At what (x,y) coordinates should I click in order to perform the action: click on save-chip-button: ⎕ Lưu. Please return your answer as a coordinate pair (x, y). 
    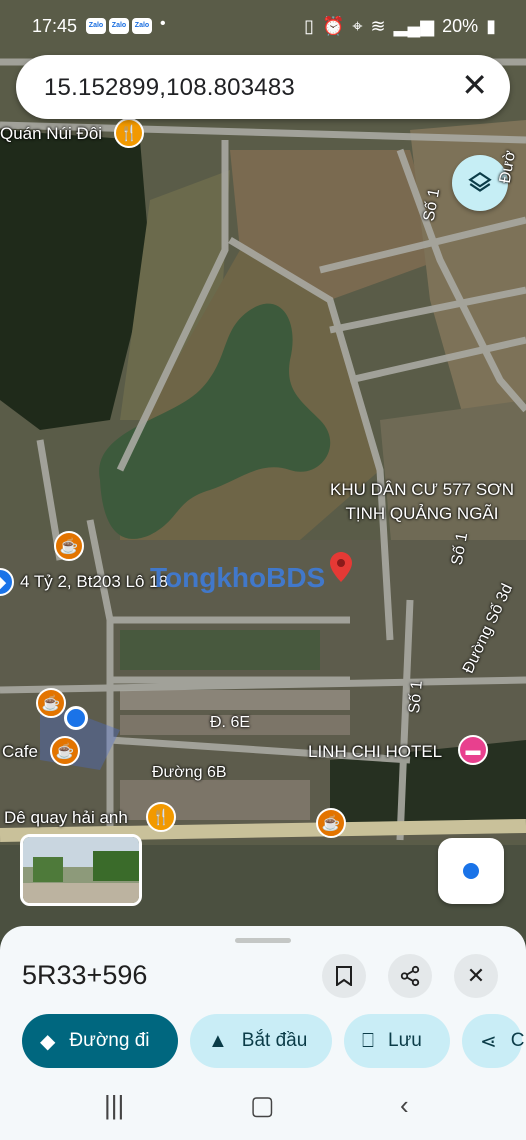
    Looking at the image, I should click on (397, 1041).